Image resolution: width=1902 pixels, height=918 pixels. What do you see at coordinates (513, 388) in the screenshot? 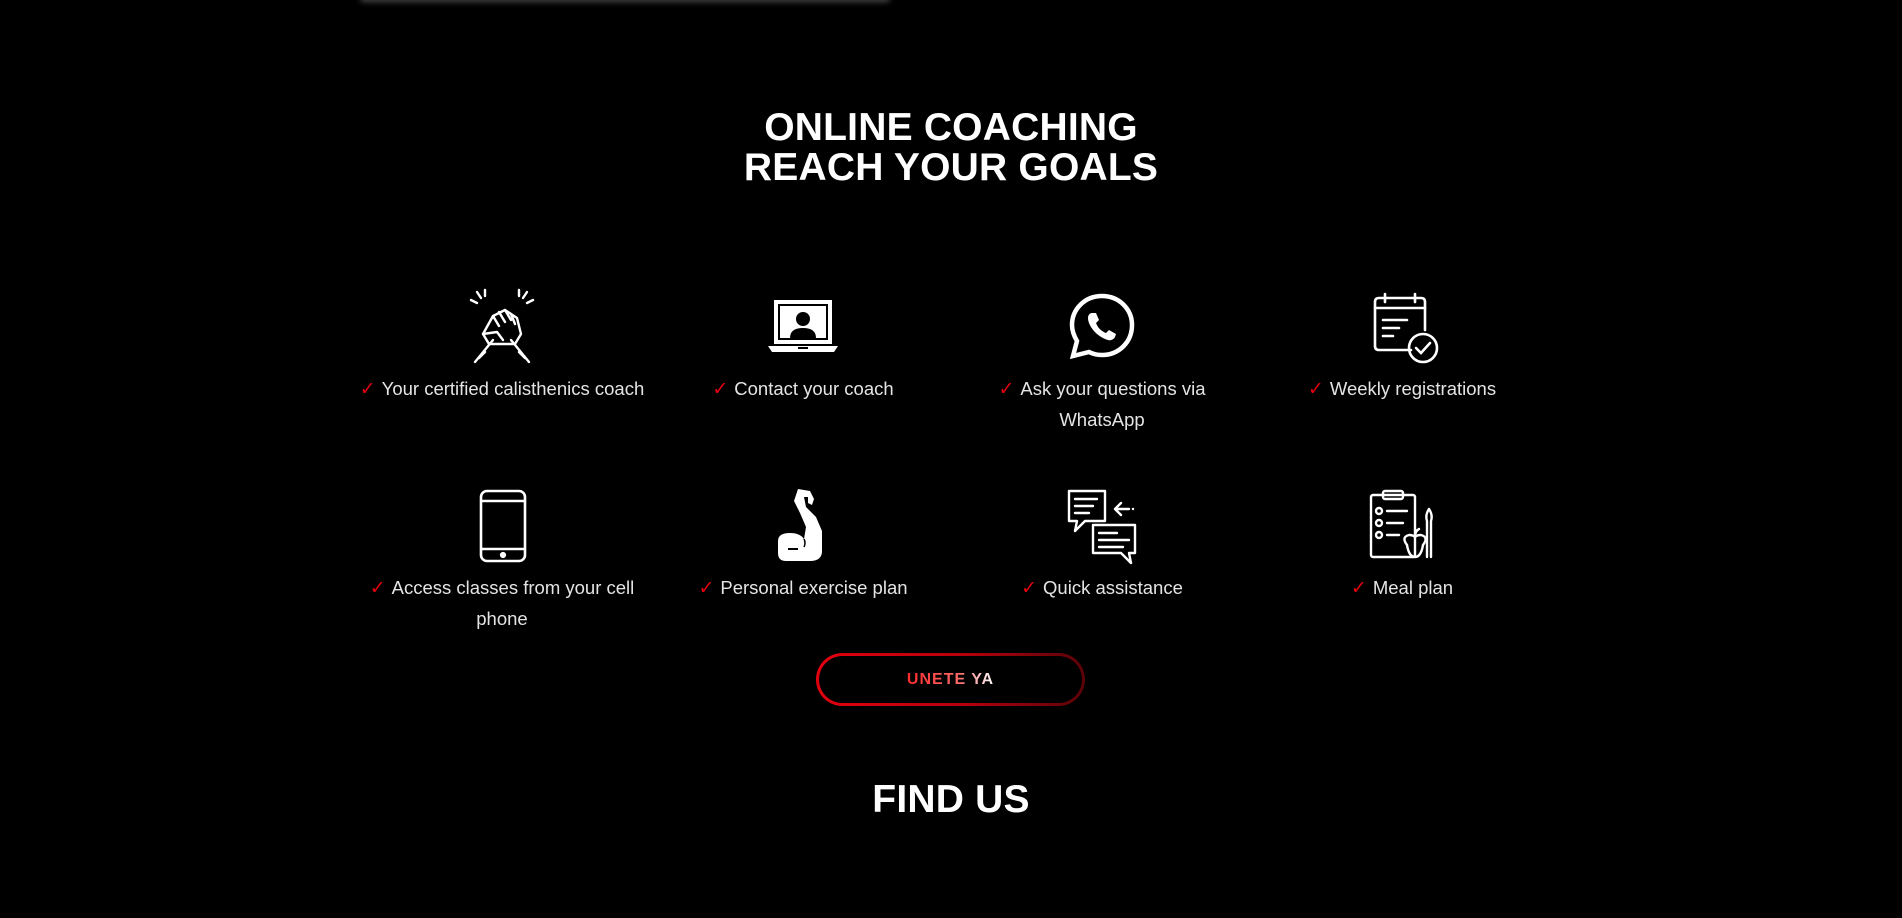
I see `feature-text: Your certified calisthenics coach` at bounding box center [513, 388].